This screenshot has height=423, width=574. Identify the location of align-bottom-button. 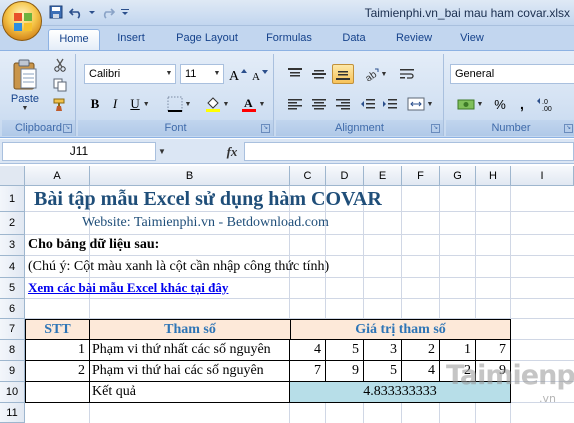
(343, 74).